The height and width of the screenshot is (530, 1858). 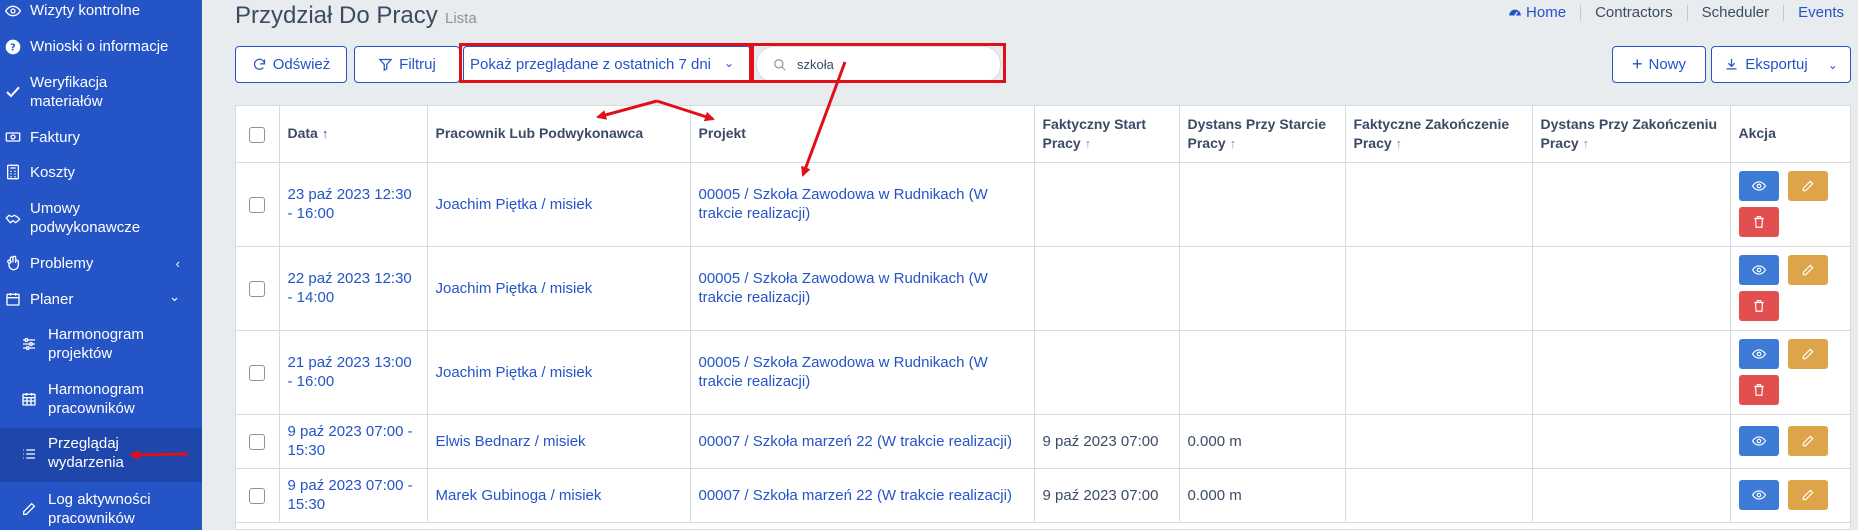 I want to click on sidebar-item-label: Harmonogram pracowników, so click(x=96, y=399).